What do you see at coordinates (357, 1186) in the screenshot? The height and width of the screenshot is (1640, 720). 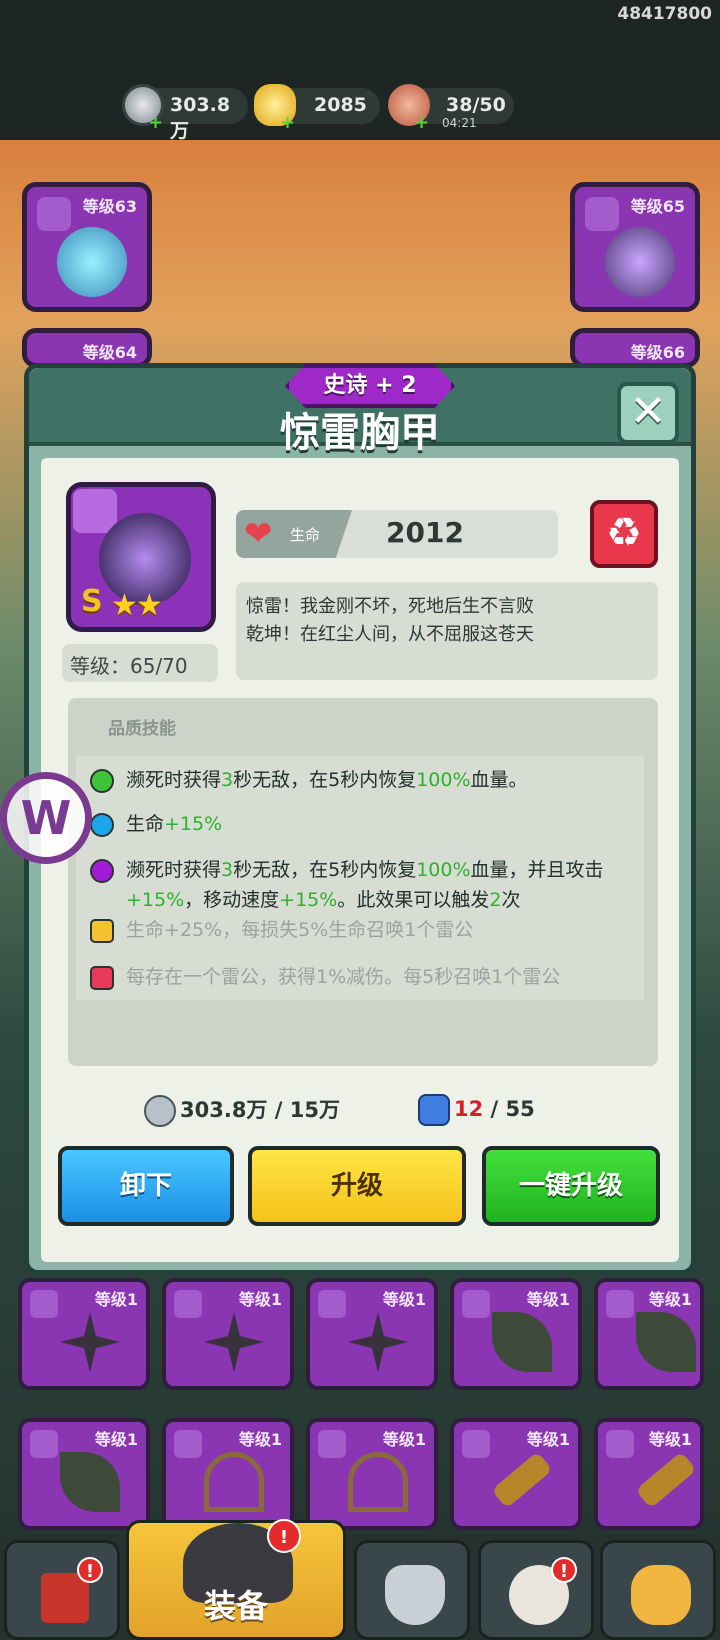 I see `upgrade-button: 升级` at bounding box center [357, 1186].